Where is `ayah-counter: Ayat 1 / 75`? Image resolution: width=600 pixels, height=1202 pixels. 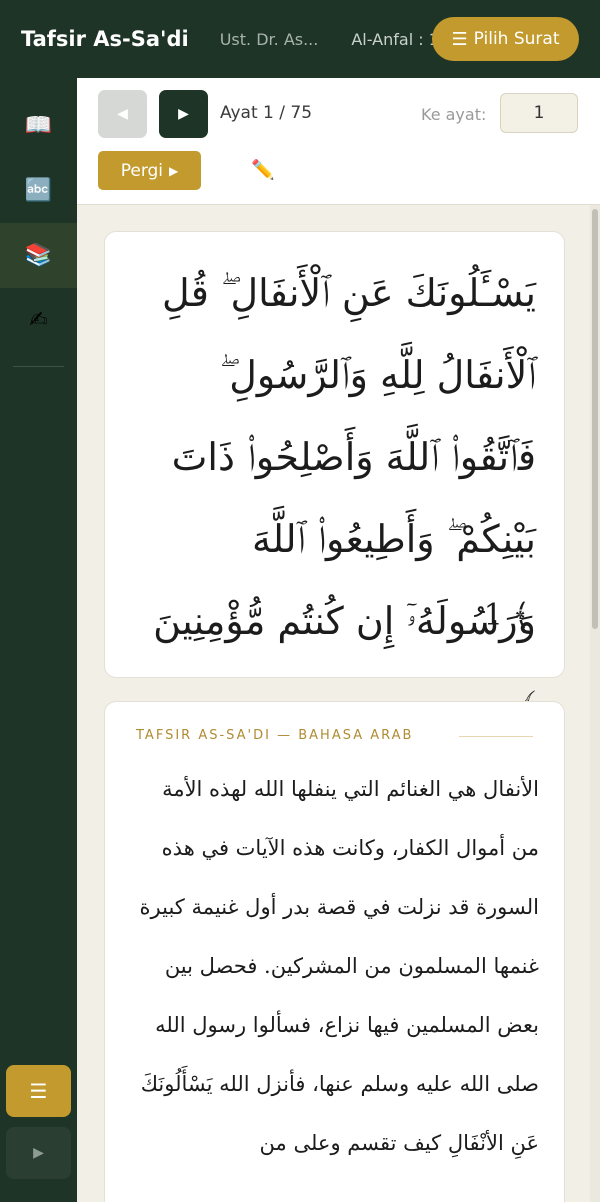
ayah-counter: Ayat 1 / 75 is located at coordinates (266, 113).